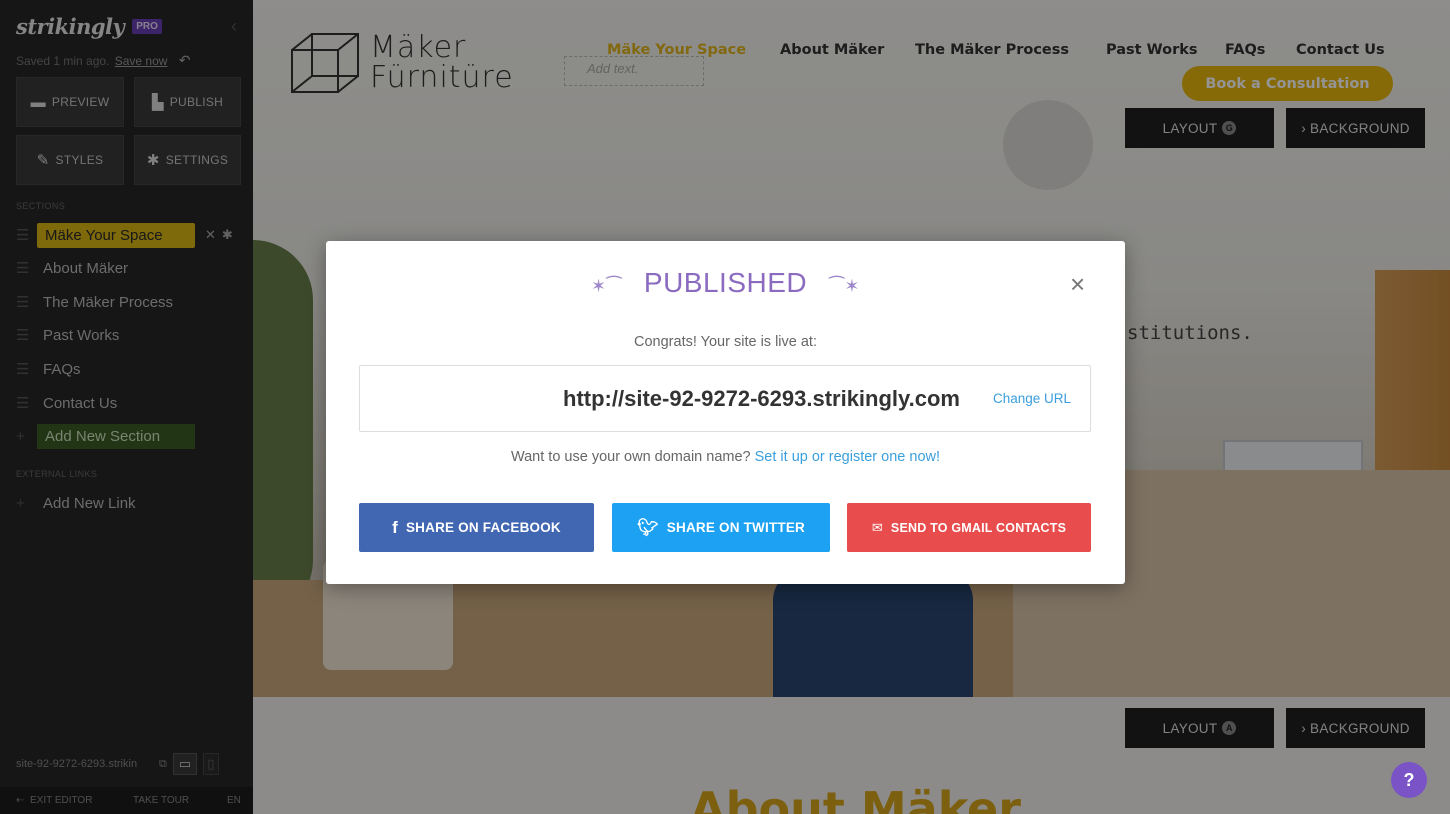 This screenshot has height=814, width=1450. I want to click on facebook-icon: f, so click(395, 527).